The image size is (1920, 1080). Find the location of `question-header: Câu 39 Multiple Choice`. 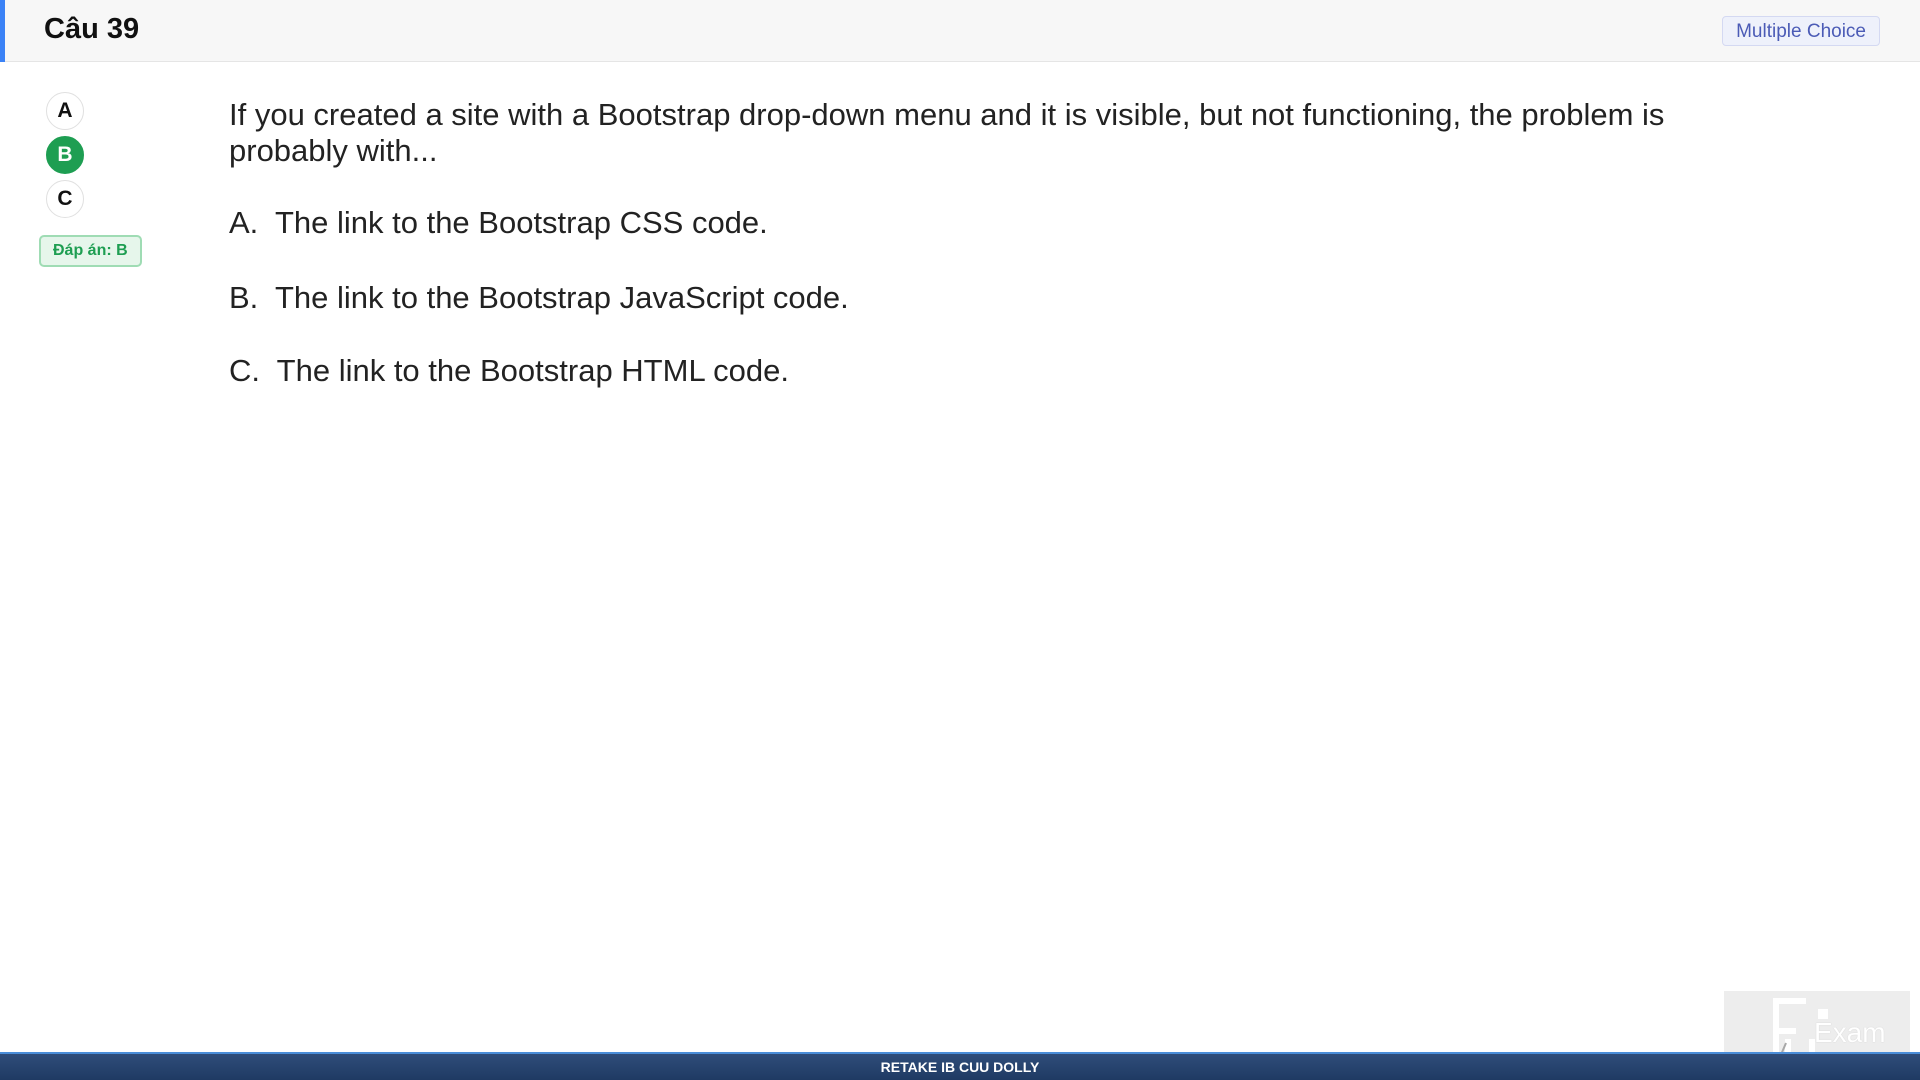

question-header: Câu 39 Multiple Choice is located at coordinates (960, 31).